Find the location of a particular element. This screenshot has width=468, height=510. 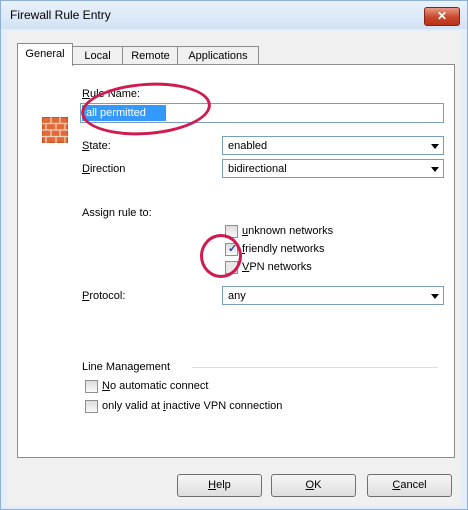

tab-label: Local is located at coordinates (97, 56).